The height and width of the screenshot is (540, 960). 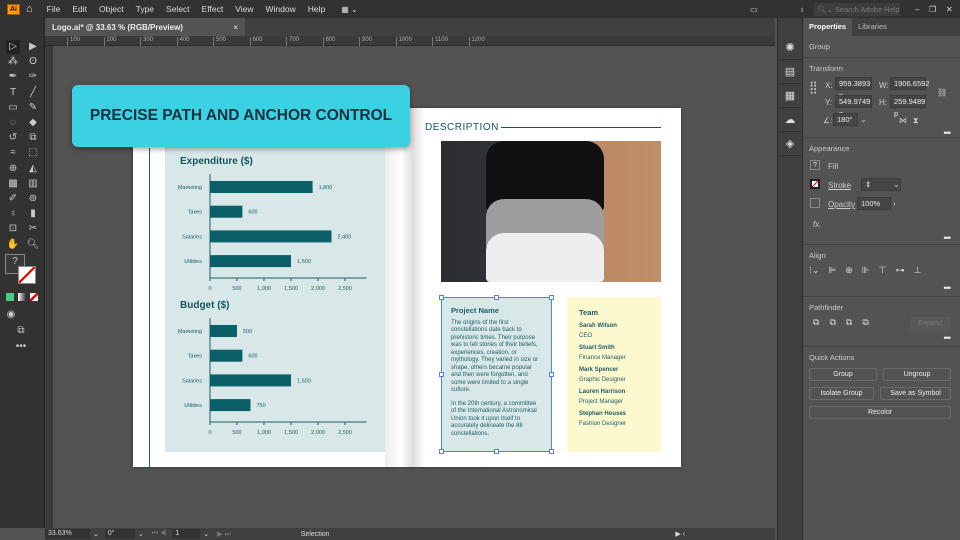 What do you see at coordinates (817, 224) in the screenshot?
I see `fx-button: fx.` at bounding box center [817, 224].